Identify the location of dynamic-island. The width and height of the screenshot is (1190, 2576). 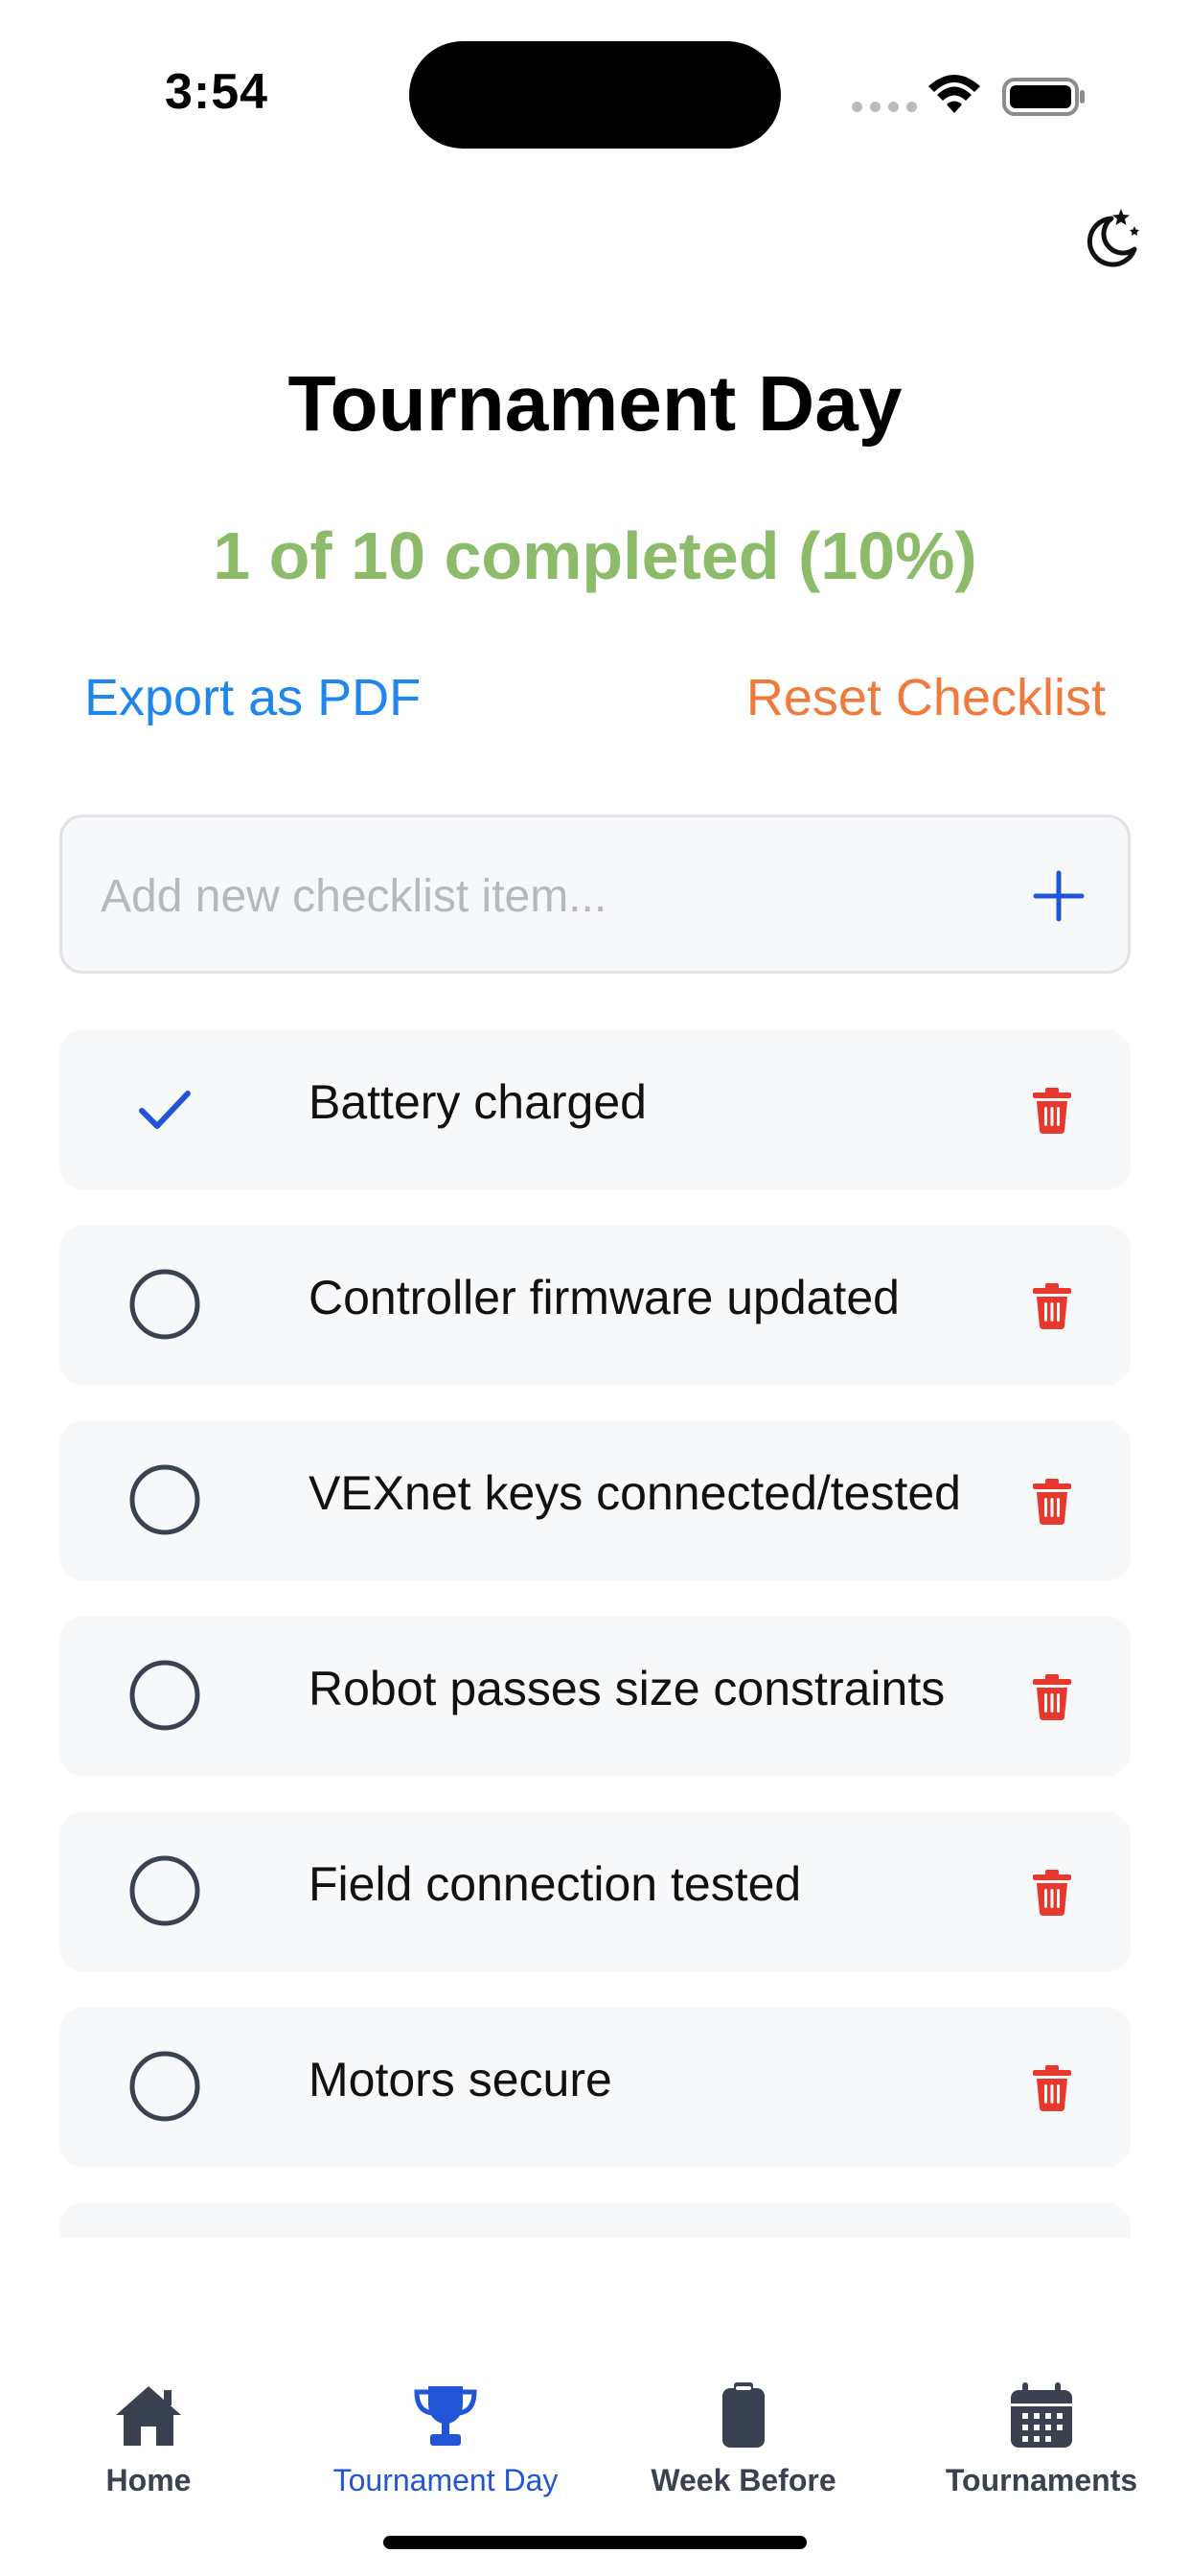
(595, 95).